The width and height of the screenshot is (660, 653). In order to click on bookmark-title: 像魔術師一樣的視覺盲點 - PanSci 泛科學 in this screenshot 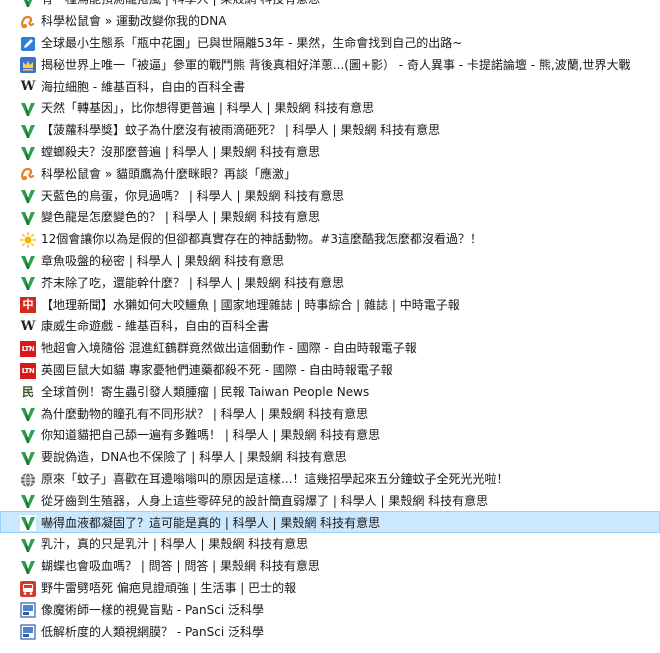, I will do `click(152, 609)`.